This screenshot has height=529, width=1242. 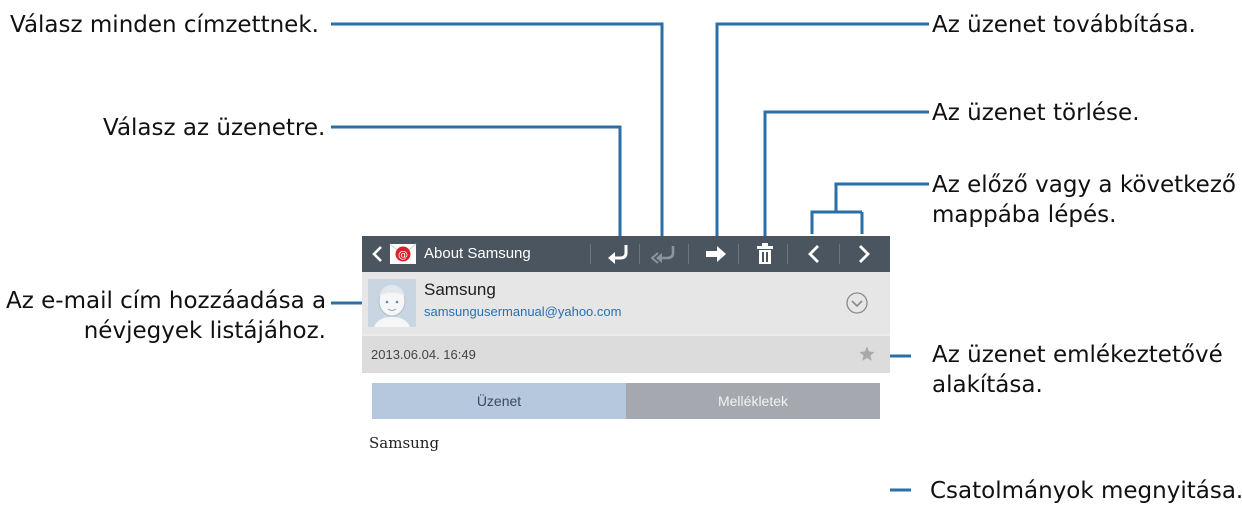 I want to click on message-subject-title: About Samsung, so click(x=477, y=253).